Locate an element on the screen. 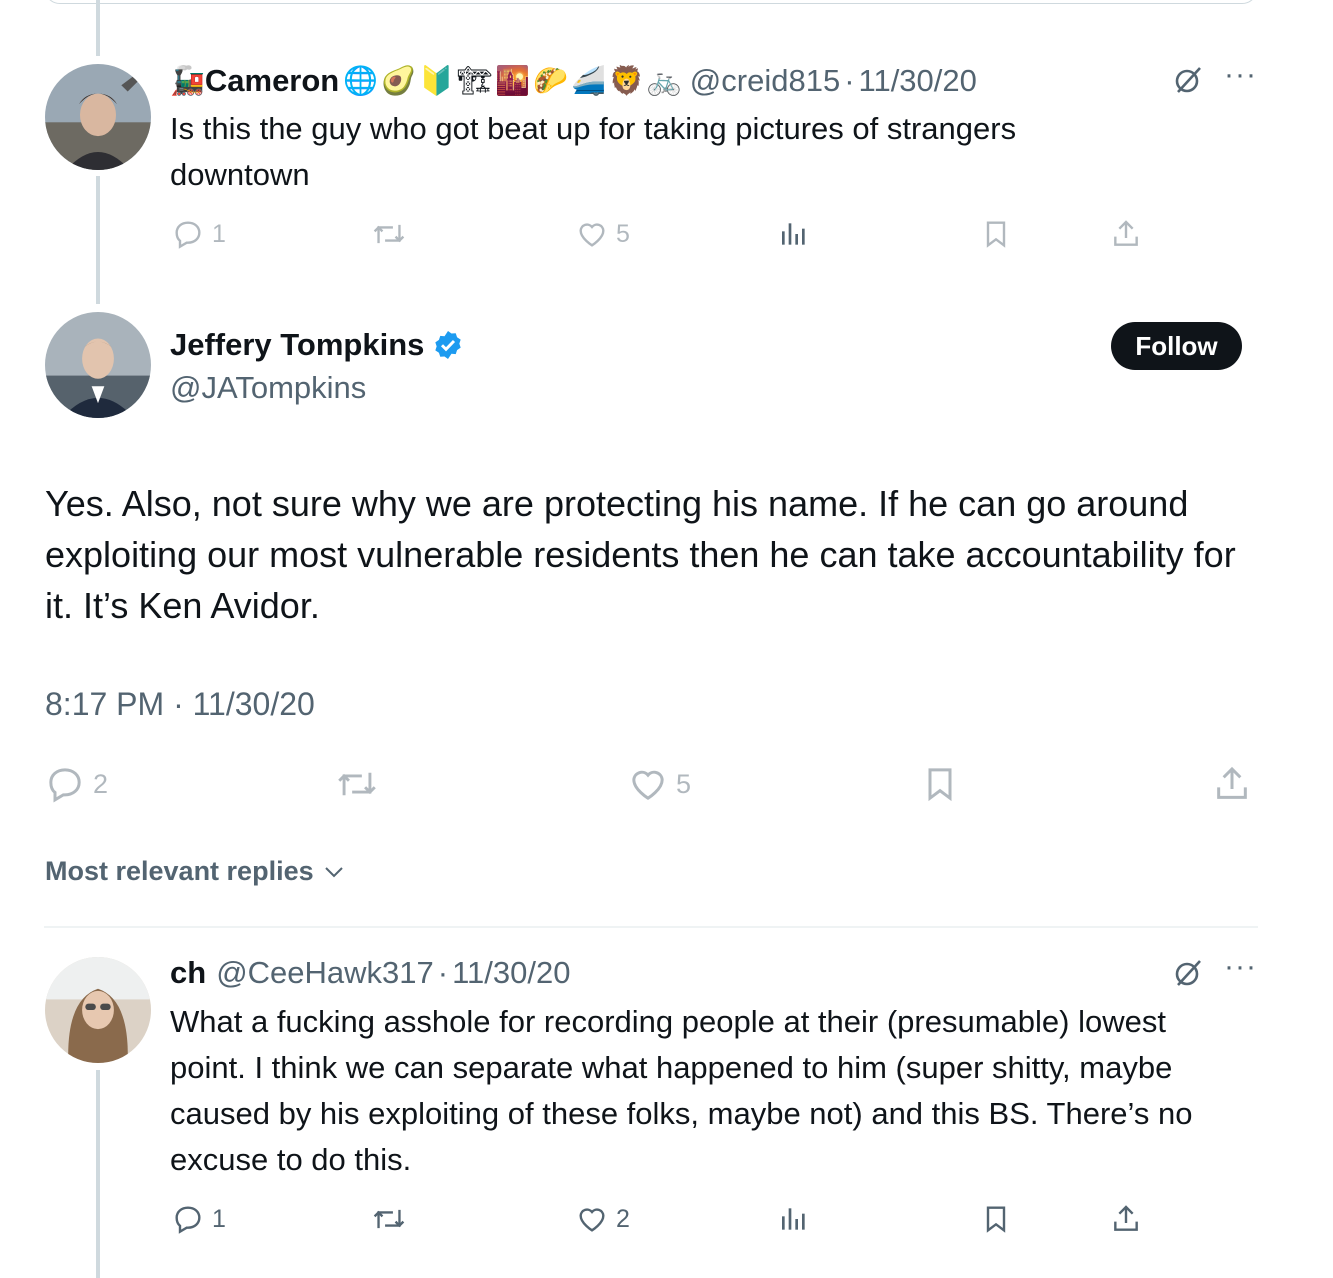 Image resolution: width=1333 pixels, height=1278 pixels. jeffery-handle-row: @JATompkins is located at coordinates (268, 388).